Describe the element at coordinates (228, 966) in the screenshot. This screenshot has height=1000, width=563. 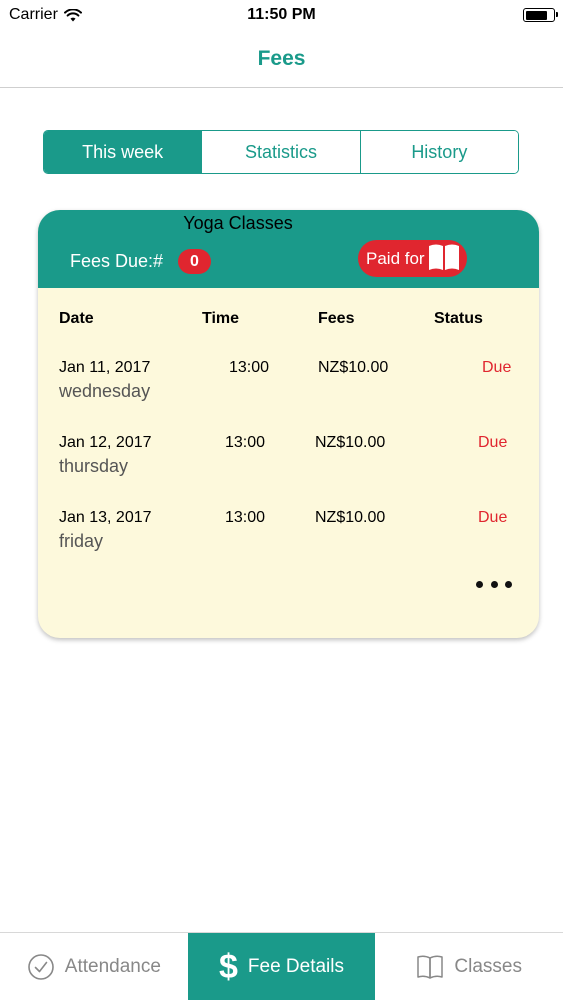
I see `dollar-icon: $` at that location.